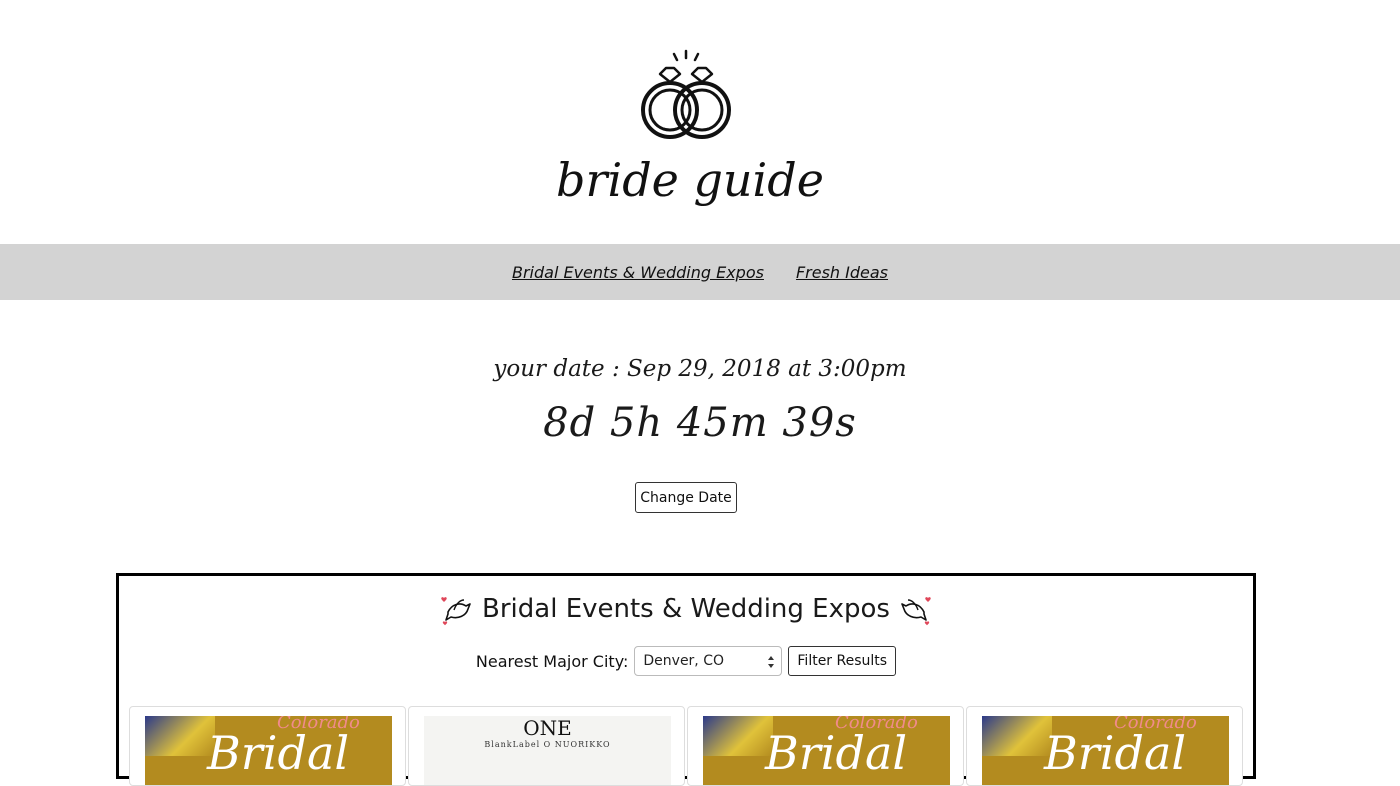 The width and height of the screenshot is (1400, 786). I want to click on filter-results-button: Filter Results, so click(842, 661).